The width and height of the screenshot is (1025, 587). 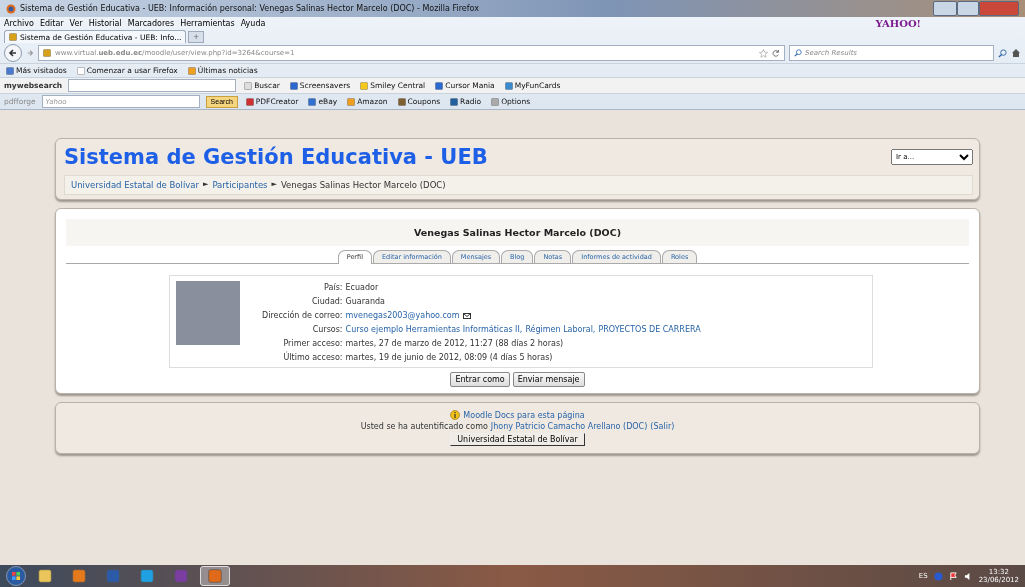 I want to click on menu-item: Marcadores, so click(x=151, y=23).